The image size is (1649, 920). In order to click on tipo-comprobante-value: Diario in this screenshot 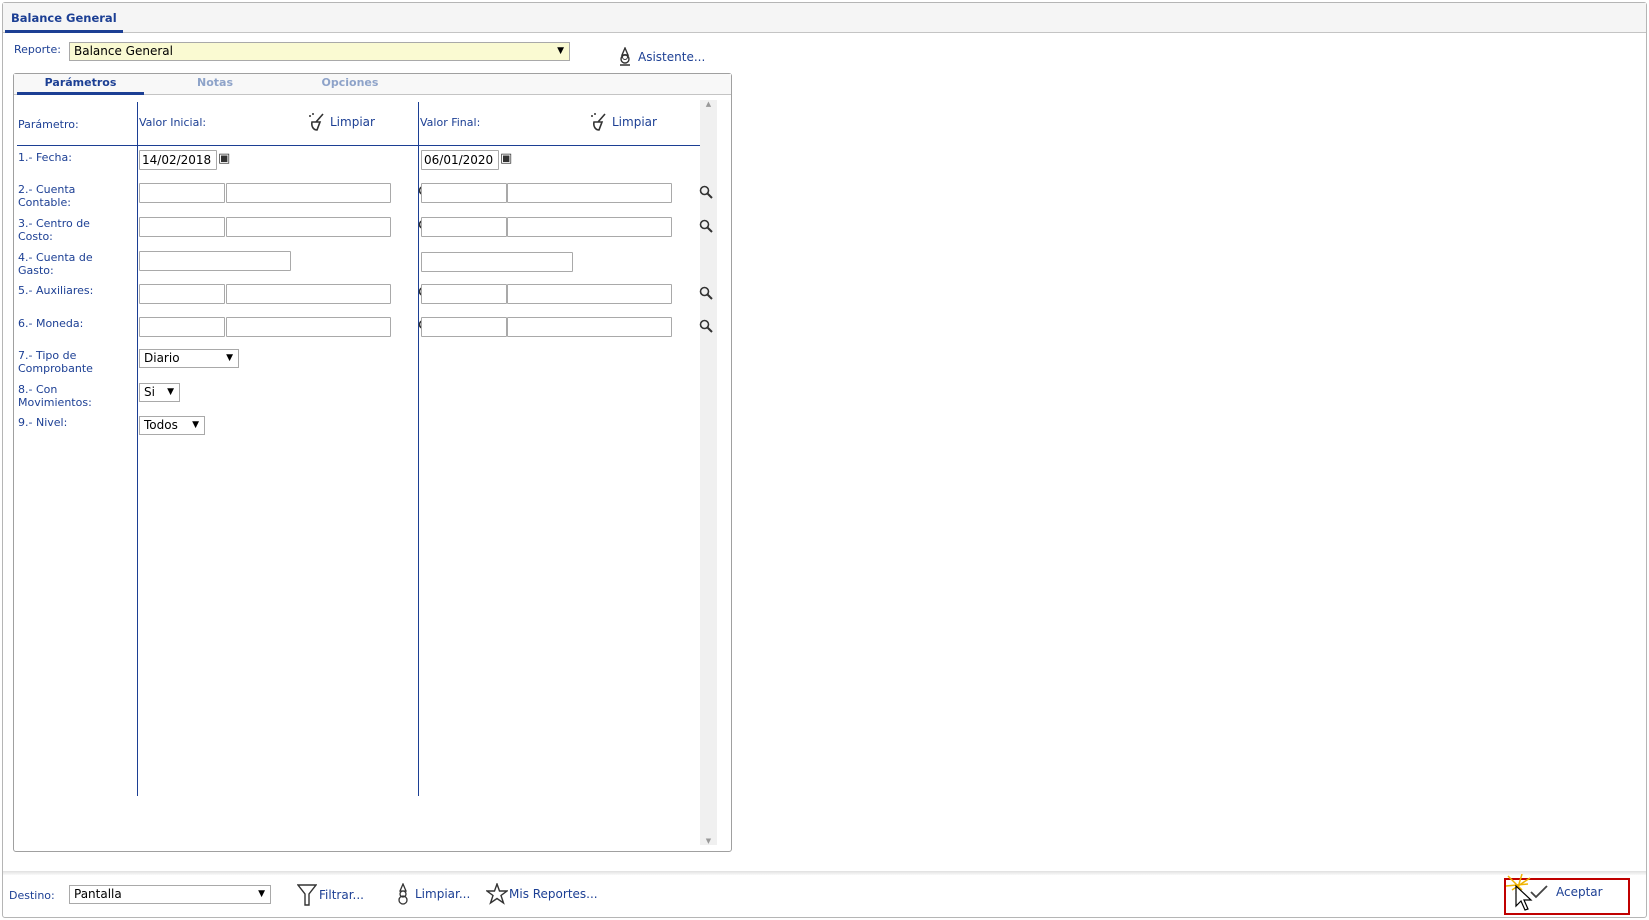, I will do `click(162, 358)`.